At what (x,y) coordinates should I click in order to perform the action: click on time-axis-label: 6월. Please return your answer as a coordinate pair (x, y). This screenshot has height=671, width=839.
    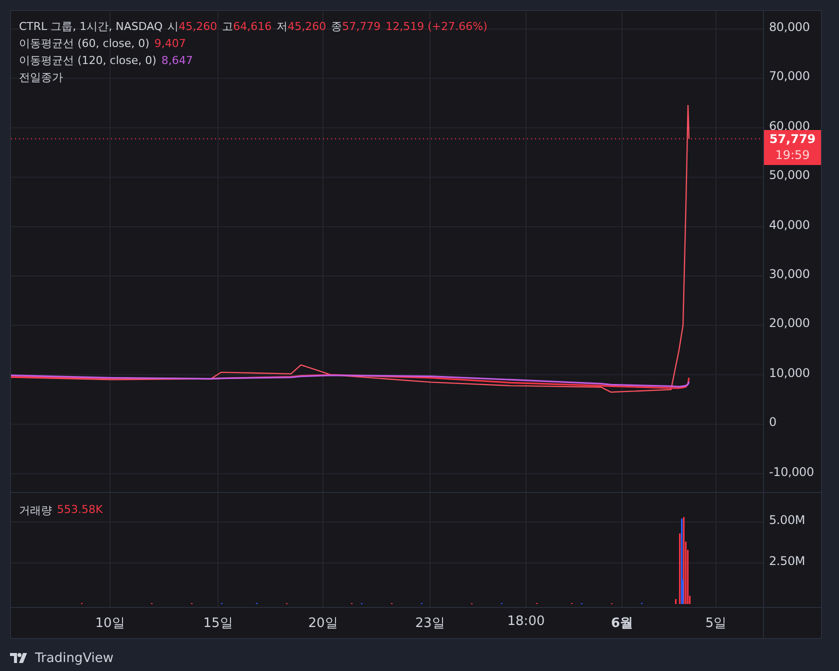
    Looking at the image, I should click on (622, 623).